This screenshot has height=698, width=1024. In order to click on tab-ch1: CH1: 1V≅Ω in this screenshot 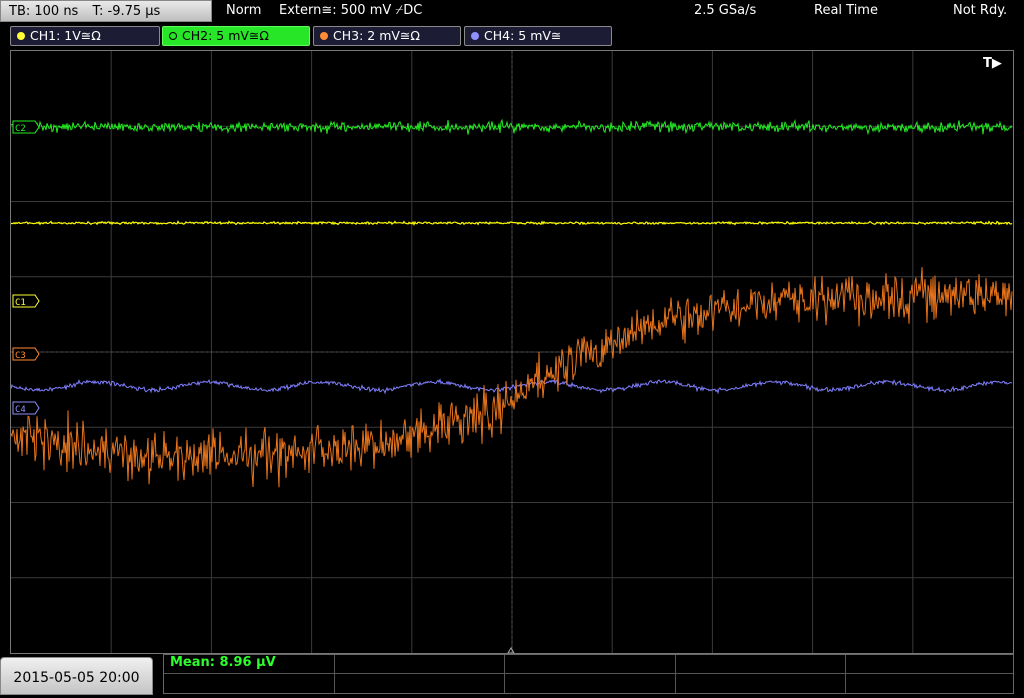, I will do `click(85, 36)`.